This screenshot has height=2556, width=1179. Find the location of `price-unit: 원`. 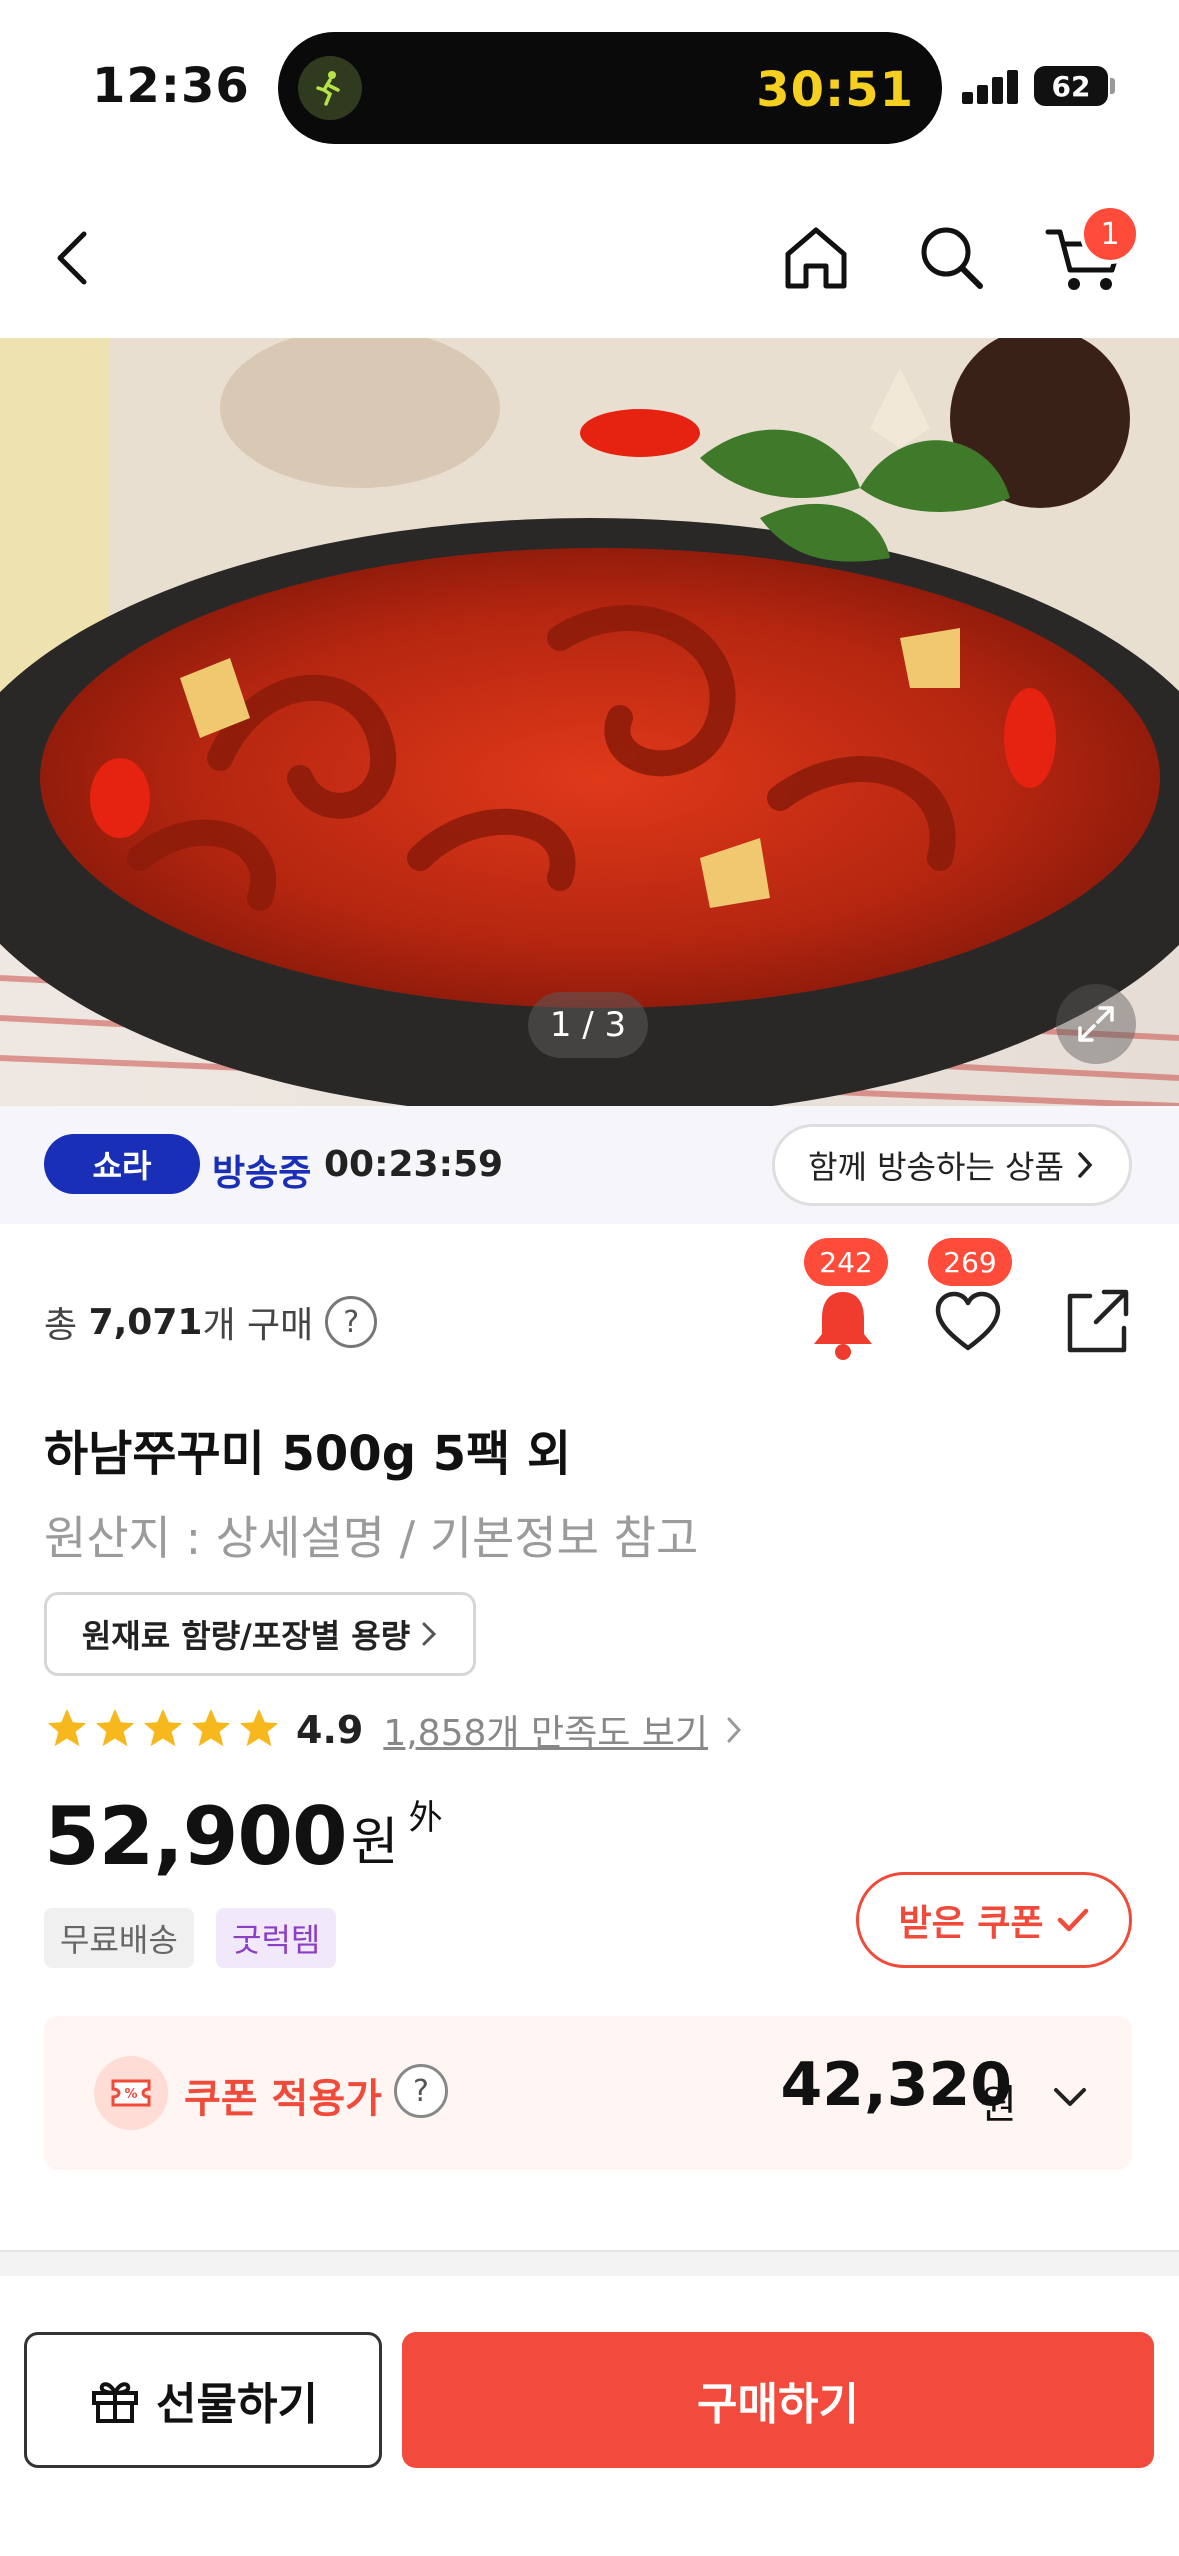

price-unit: 원 is located at coordinates (374, 1843).